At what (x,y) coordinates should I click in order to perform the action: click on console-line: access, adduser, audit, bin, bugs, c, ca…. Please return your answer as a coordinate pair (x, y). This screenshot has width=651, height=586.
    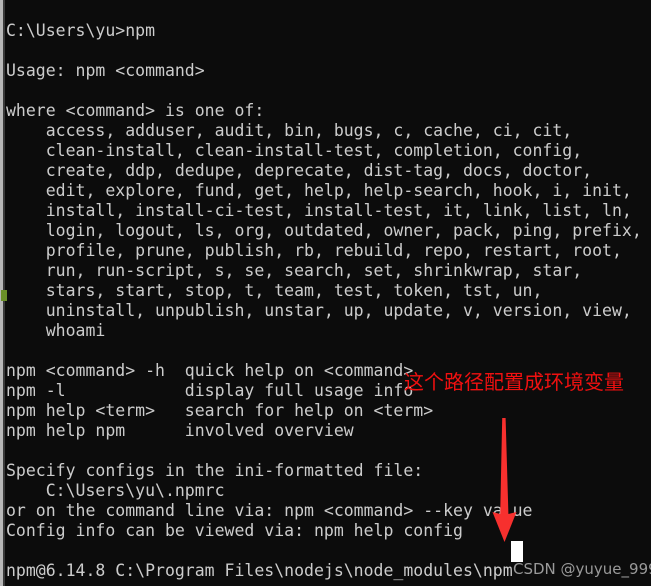
    Looking at the image, I should click on (289, 130).